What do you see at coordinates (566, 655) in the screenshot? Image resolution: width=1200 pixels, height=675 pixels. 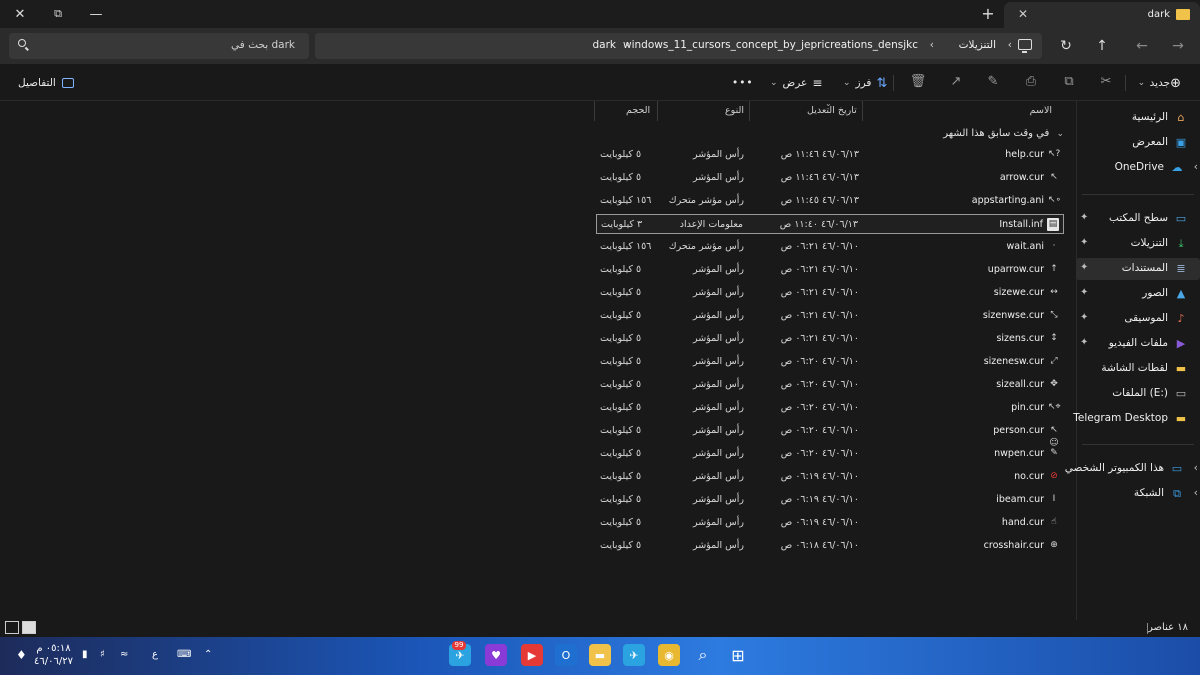 I see `outlook-icon: O` at bounding box center [566, 655].